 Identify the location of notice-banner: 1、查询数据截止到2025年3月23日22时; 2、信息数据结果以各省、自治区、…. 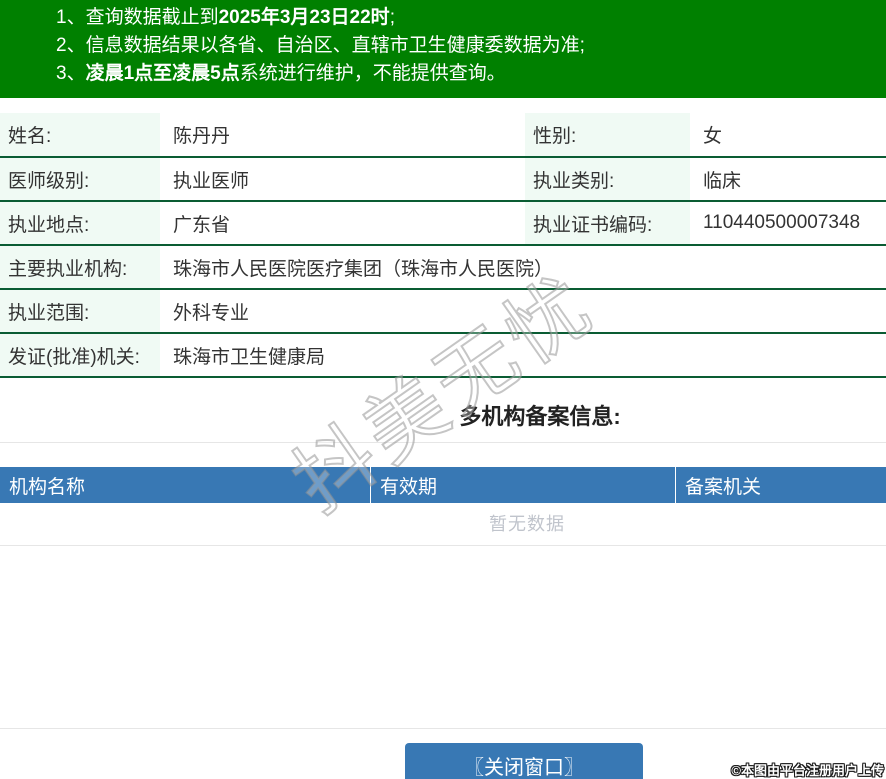
(443, 49).